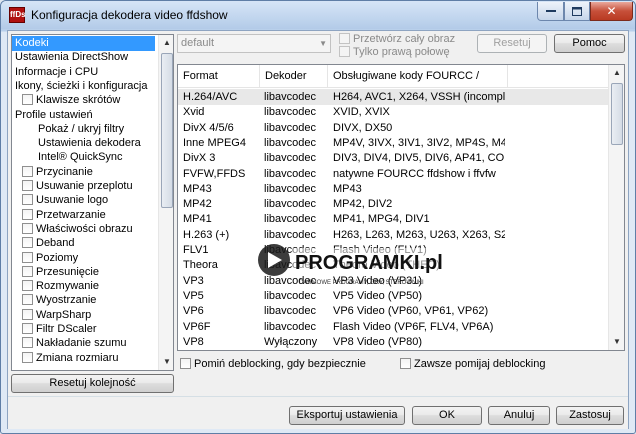 This screenshot has width=636, height=434. What do you see at coordinates (60, 286) in the screenshot?
I see `sidebar-item: Rozmywanie` at bounding box center [60, 286].